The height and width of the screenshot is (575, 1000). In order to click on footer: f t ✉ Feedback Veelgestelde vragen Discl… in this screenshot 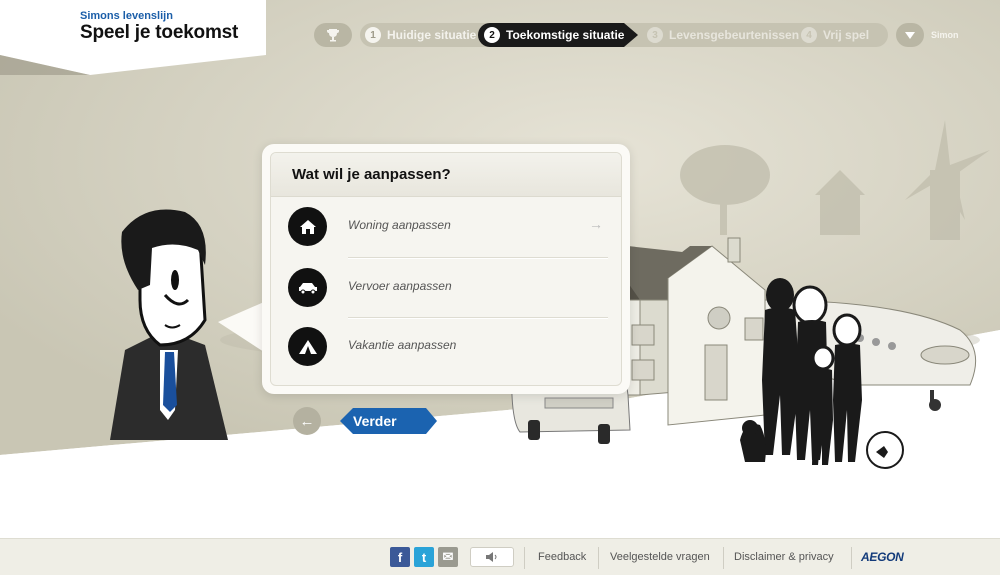, I will do `click(500, 556)`.